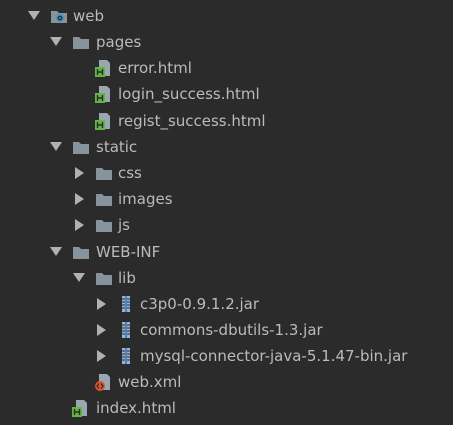  What do you see at coordinates (226, 225) in the screenshot?
I see `tree-node-js: js` at bounding box center [226, 225].